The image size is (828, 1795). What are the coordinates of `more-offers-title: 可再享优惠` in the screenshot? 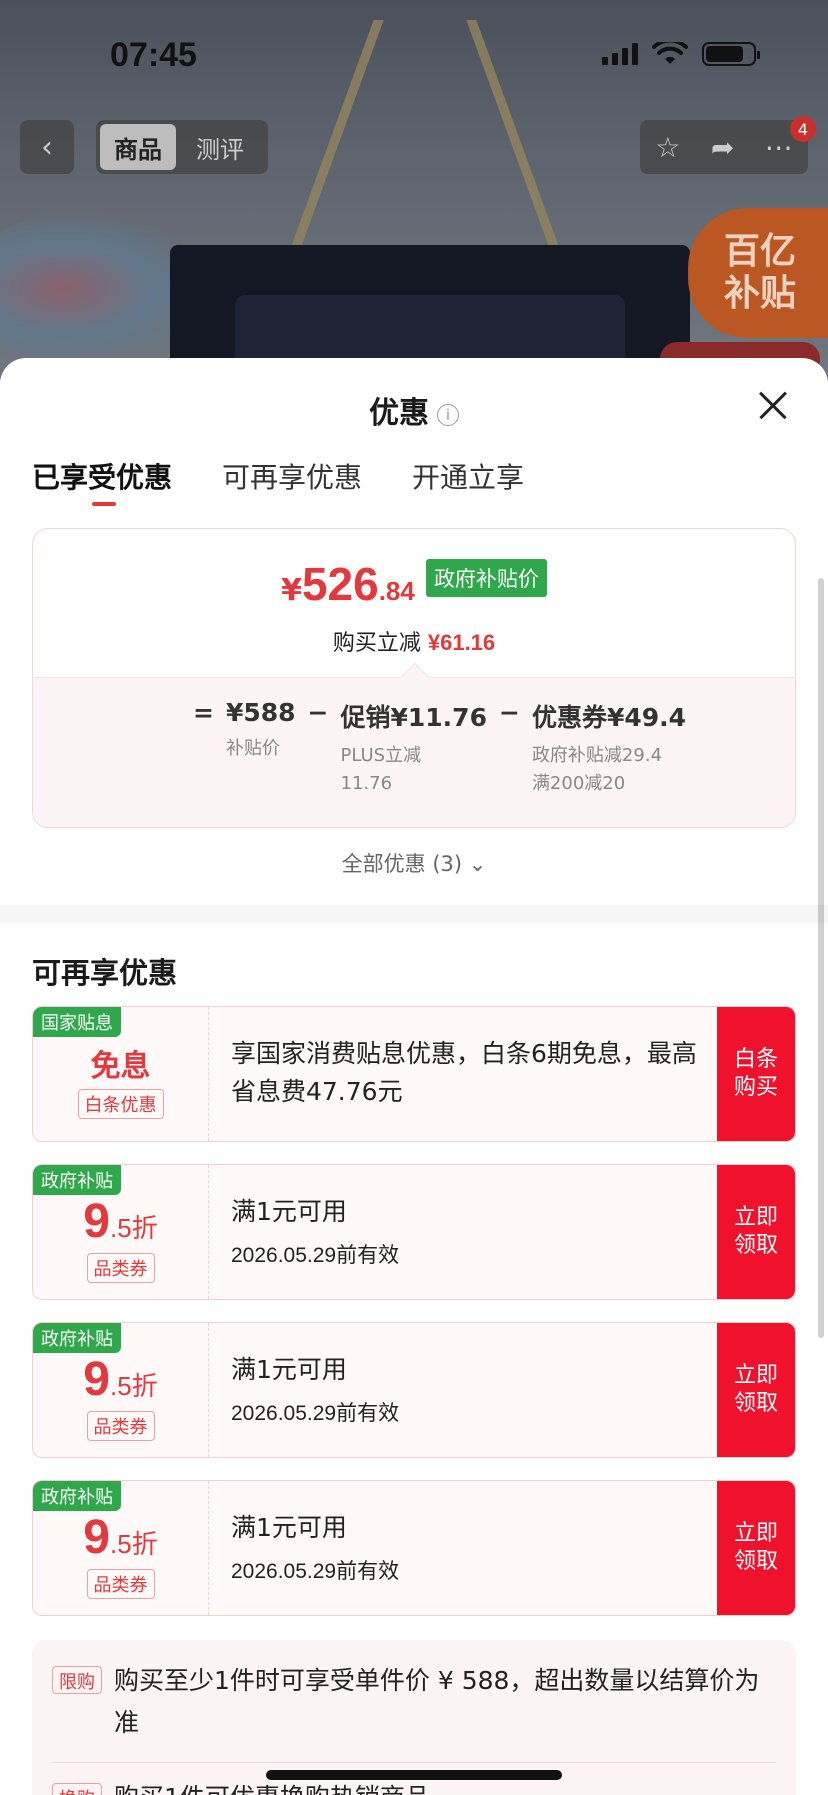 It's located at (105, 973).